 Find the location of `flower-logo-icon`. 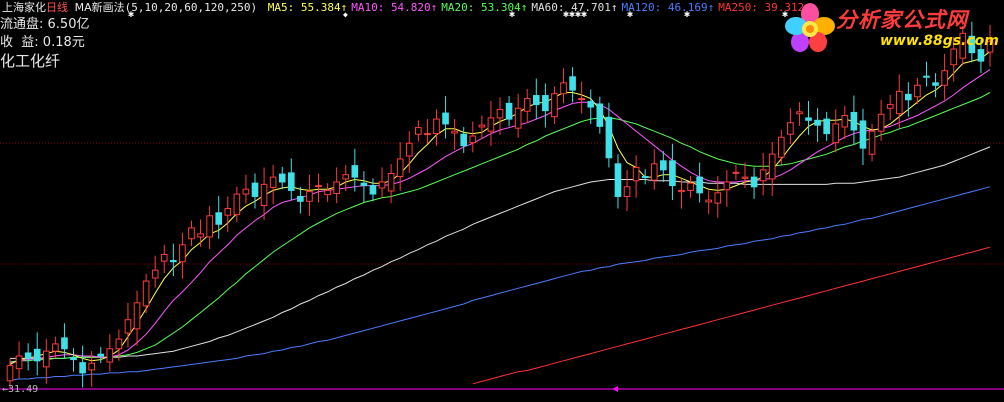

flower-logo-icon is located at coordinates (810, 27).